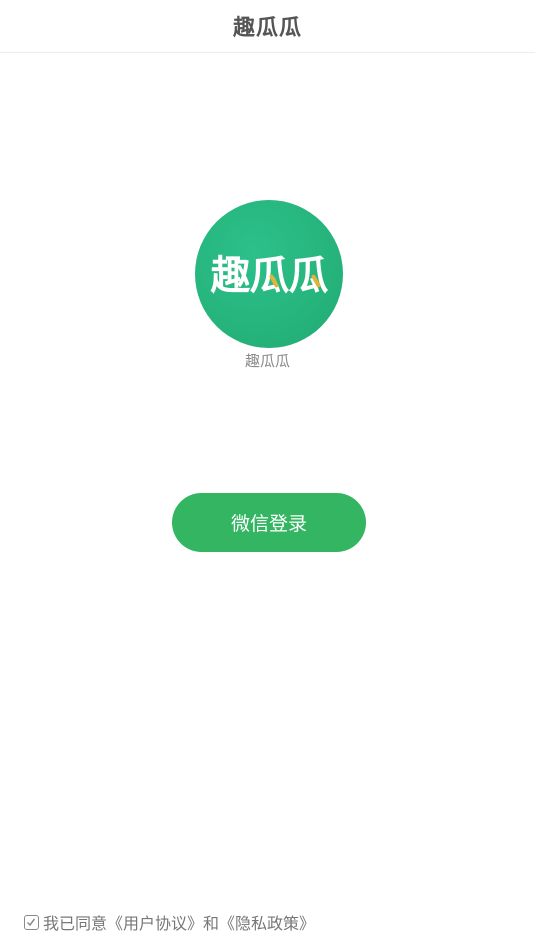 This screenshot has width=535, height=944. Describe the element at coordinates (269, 522) in the screenshot. I see `wechat-login-button: 微信登录` at that location.